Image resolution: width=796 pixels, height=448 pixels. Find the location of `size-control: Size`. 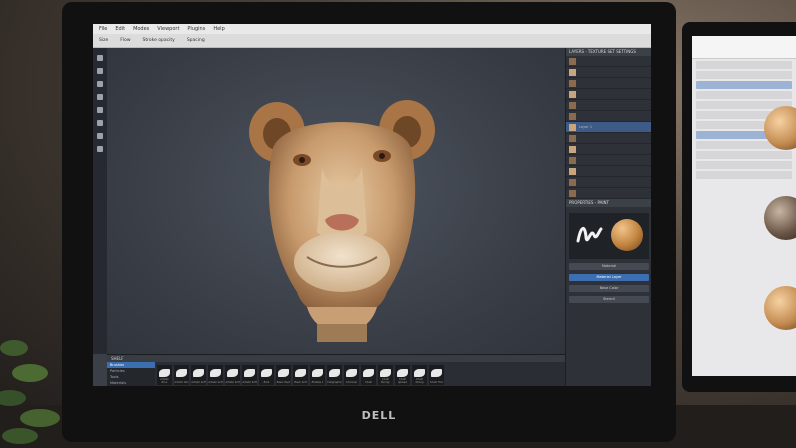

size-control: Size is located at coordinates (103, 40).